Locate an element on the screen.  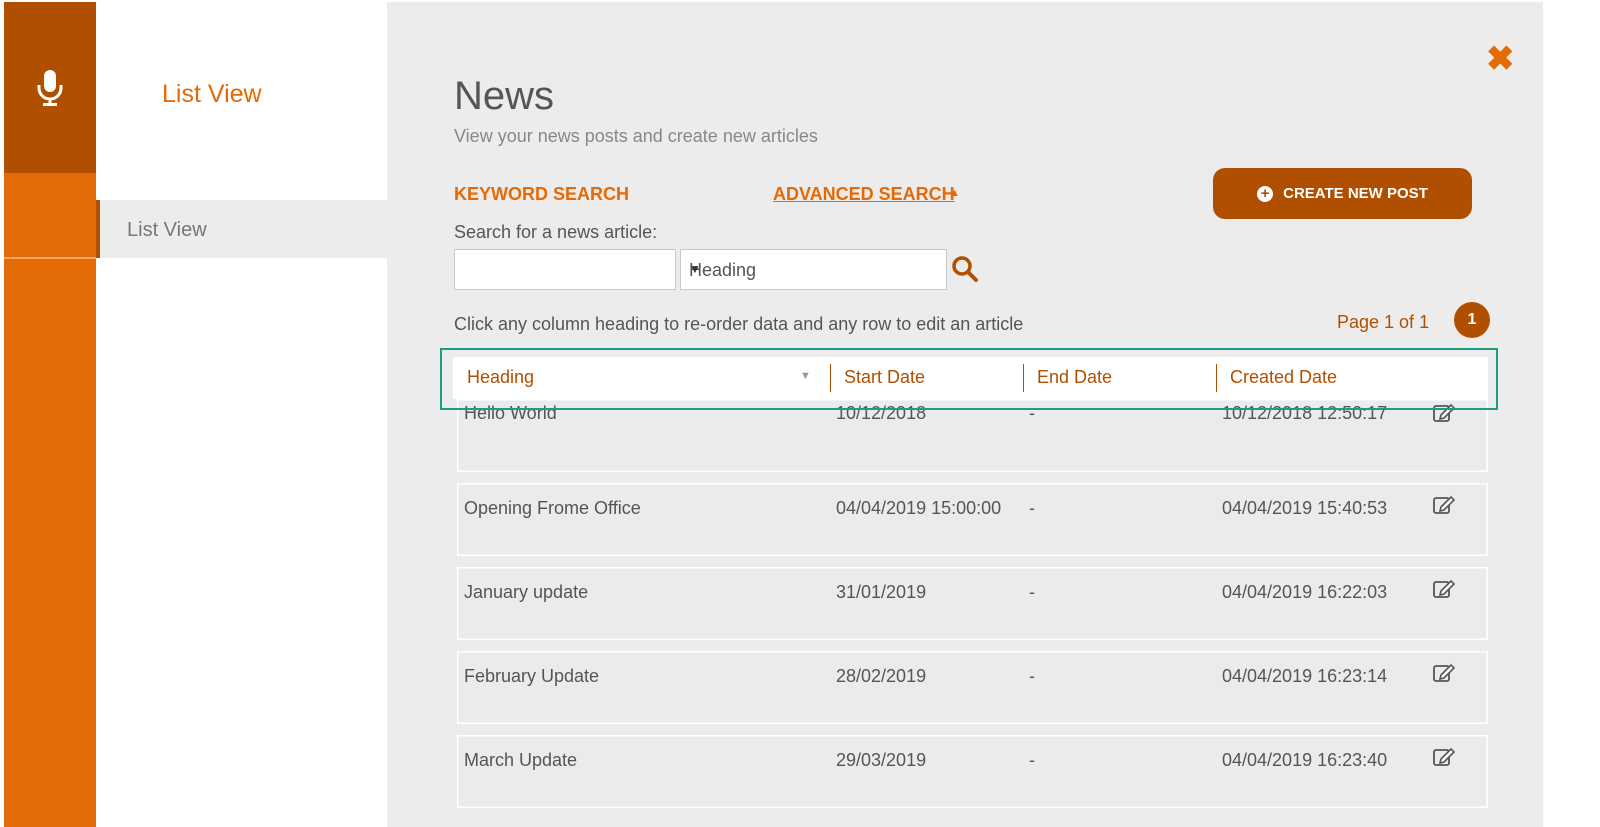
cell-created-date: 04/04/2019 16:22:03 is located at coordinates (1305, 592).